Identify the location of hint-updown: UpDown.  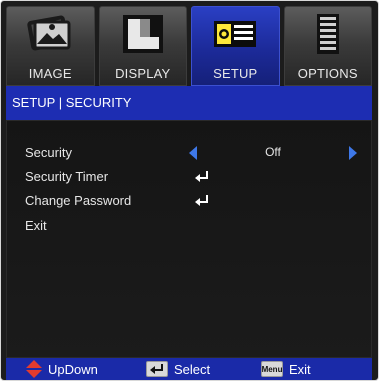
(62, 369).